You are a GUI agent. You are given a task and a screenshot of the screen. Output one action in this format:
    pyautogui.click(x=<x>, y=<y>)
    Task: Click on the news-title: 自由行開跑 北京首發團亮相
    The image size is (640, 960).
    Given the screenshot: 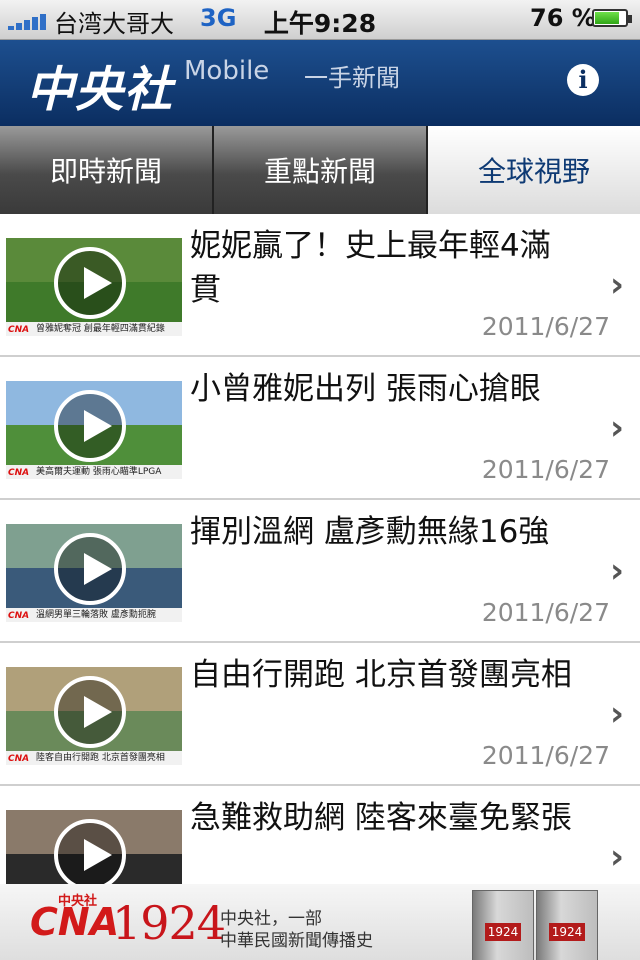 What is the action you would take?
    pyautogui.click(x=381, y=675)
    